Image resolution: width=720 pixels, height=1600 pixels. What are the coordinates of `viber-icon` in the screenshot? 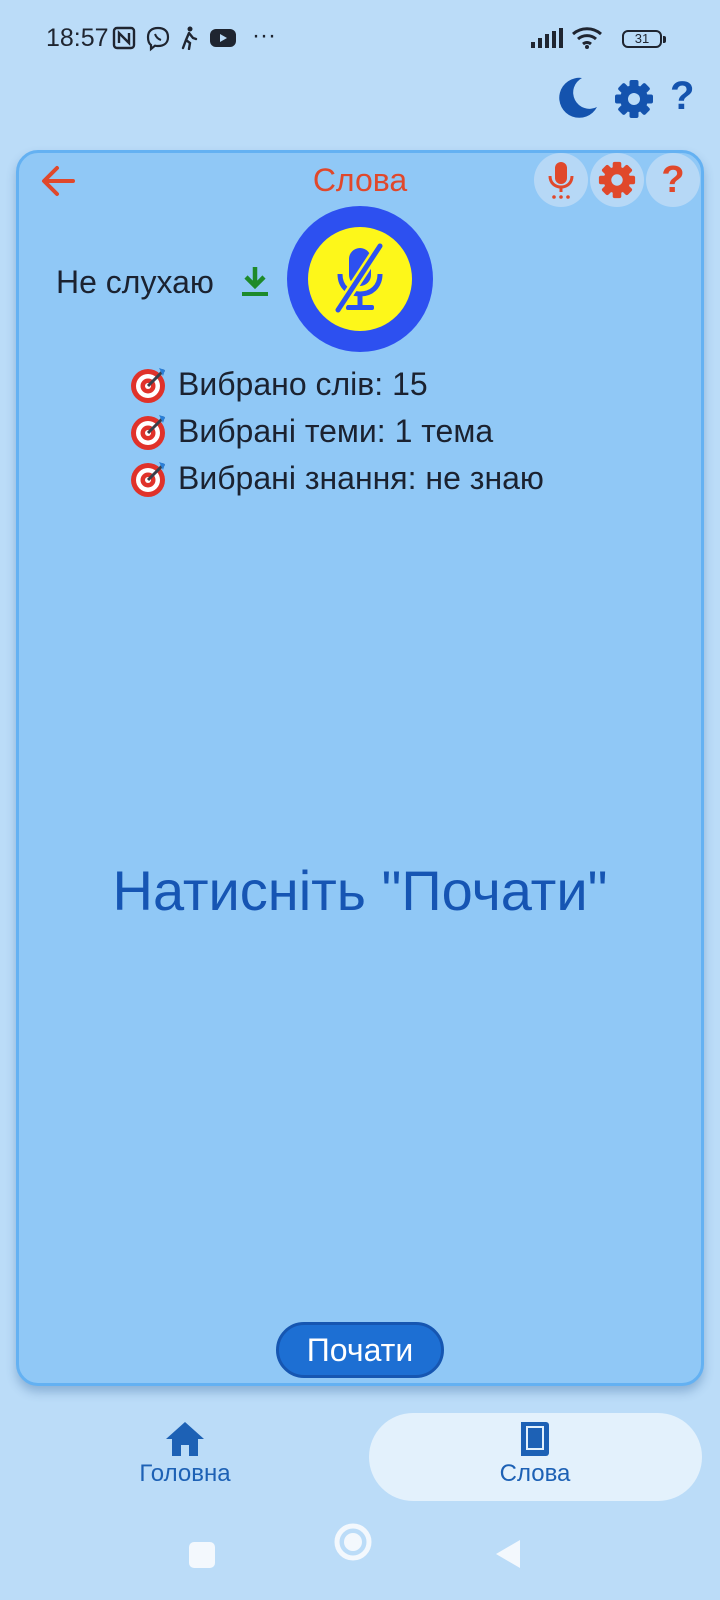 It's located at (158, 39).